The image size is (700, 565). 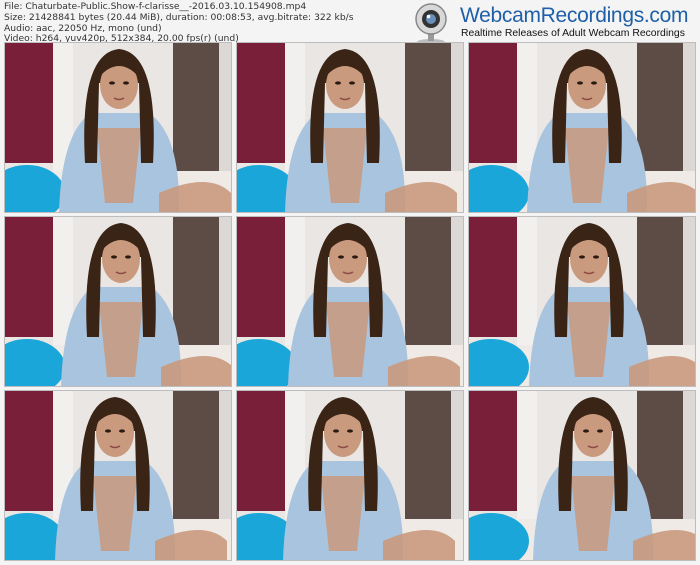 What do you see at coordinates (574, 15) in the screenshot?
I see `brand-name: WebcamRecordings.com` at bounding box center [574, 15].